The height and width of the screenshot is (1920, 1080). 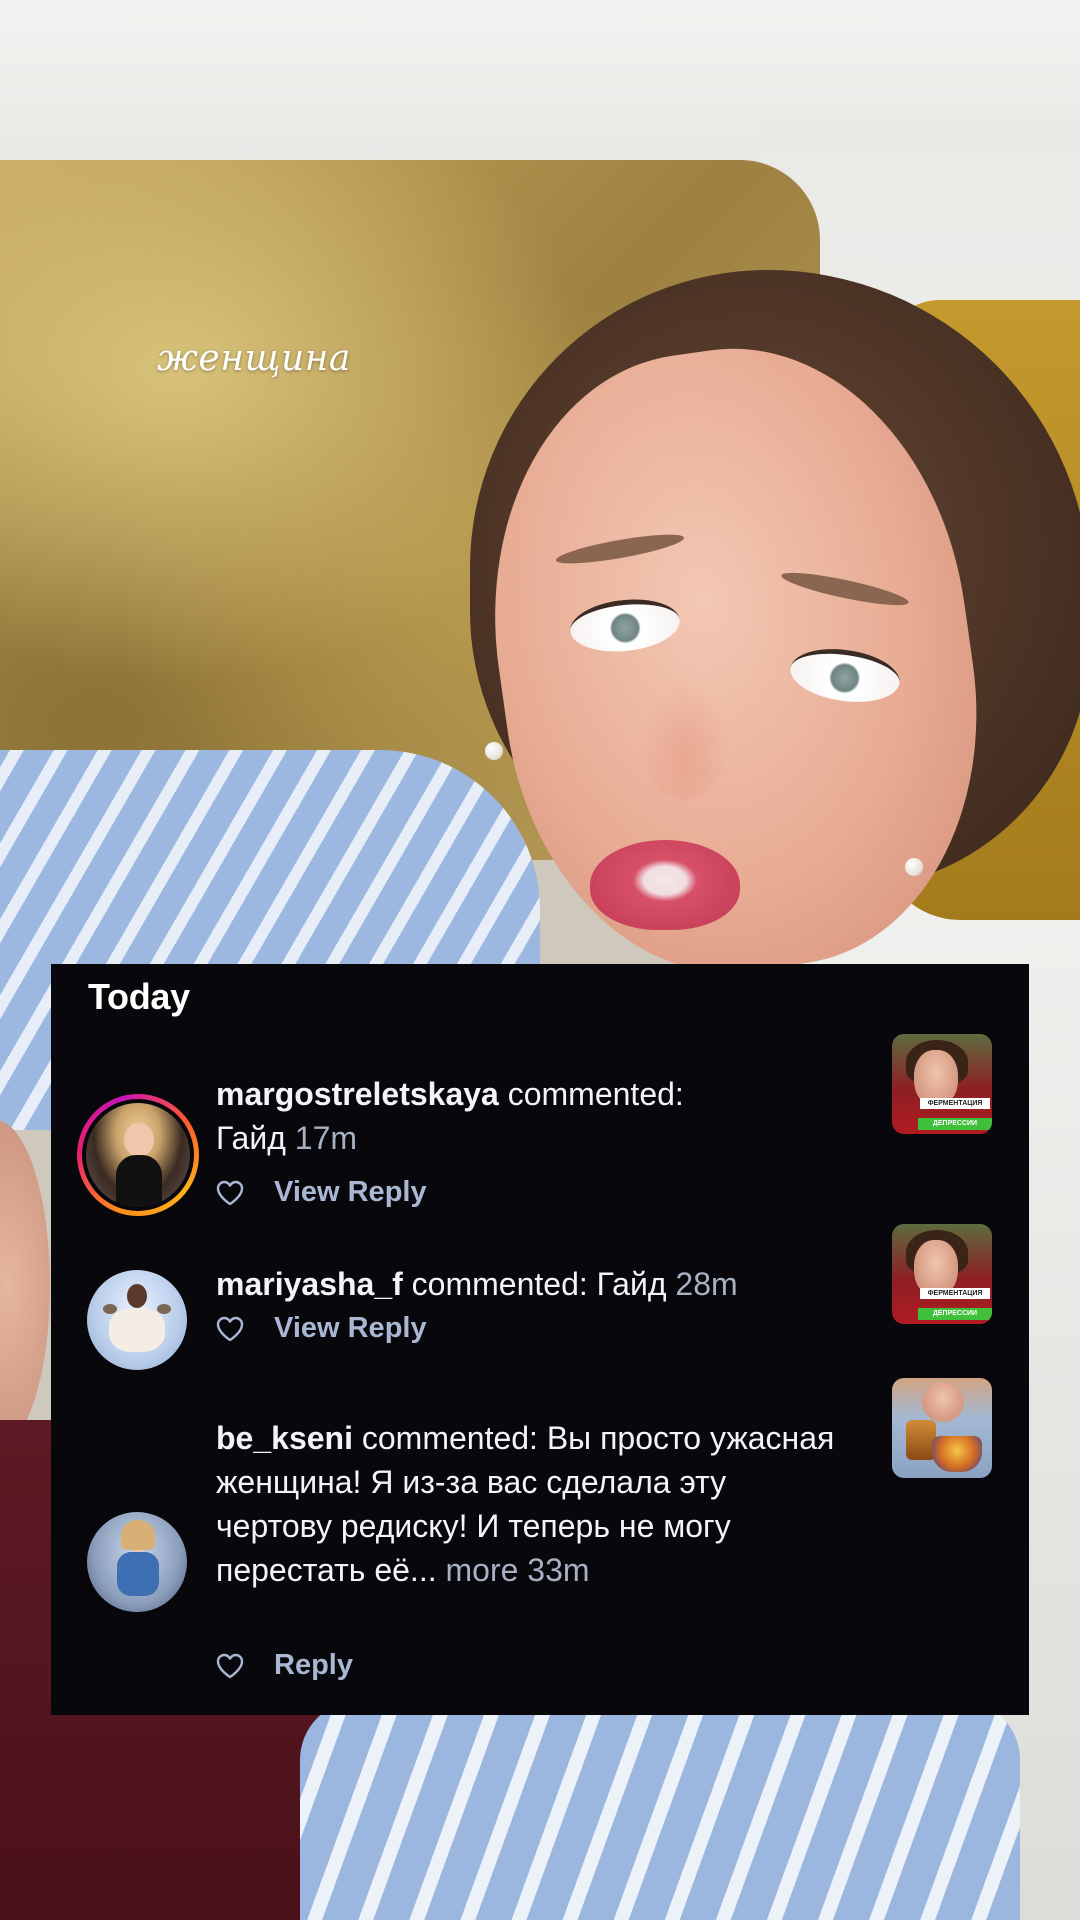 I want to click on striped-shirt-bottom, so click(x=660, y=1810).